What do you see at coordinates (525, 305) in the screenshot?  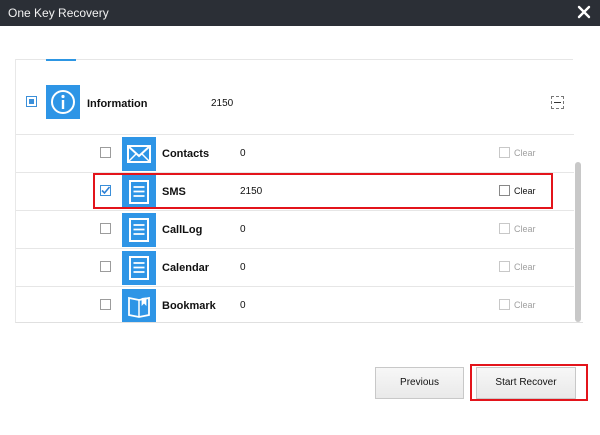 I see `clear-label-bookmark: Clear` at bounding box center [525, 305].